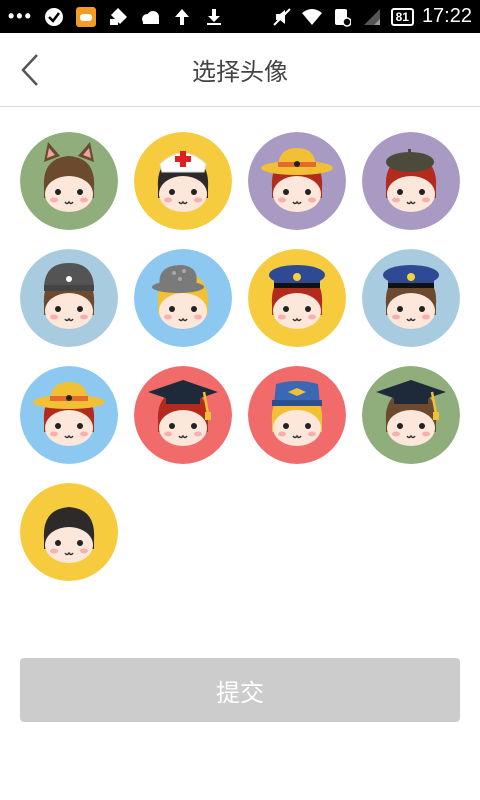 This screenshot has height=800, width=480. I want to click on app-header: 选择头像, so click(240, 70).